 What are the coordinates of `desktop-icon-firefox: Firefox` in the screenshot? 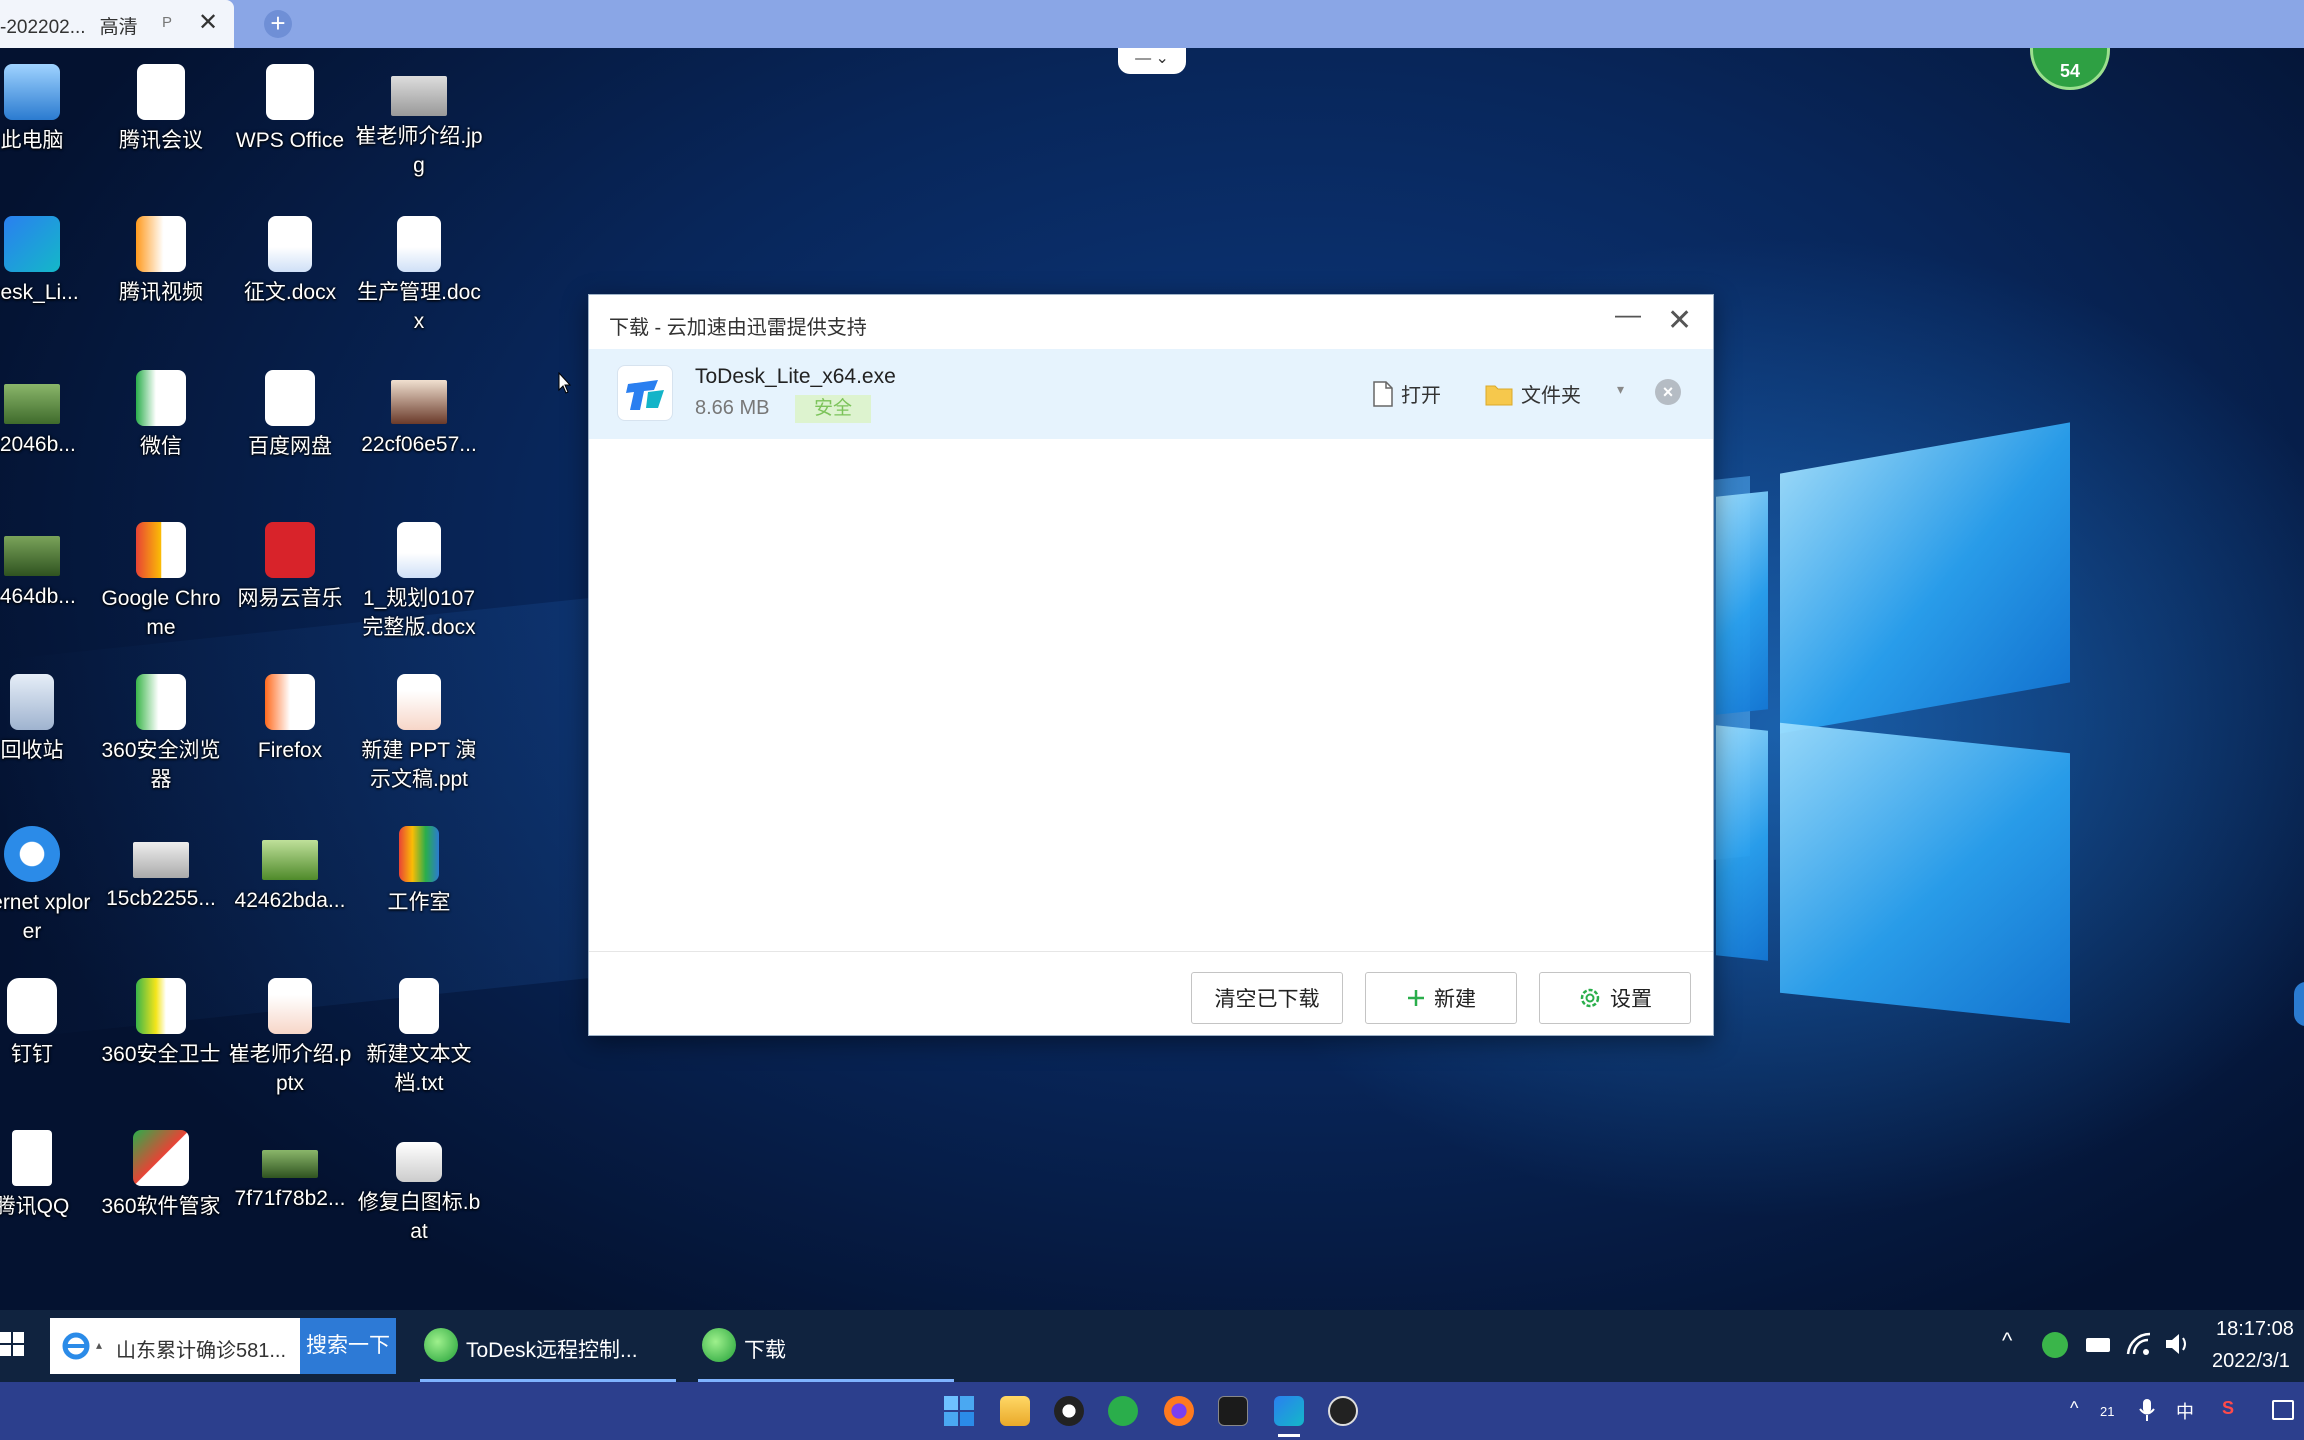 It's located at (290, 719).